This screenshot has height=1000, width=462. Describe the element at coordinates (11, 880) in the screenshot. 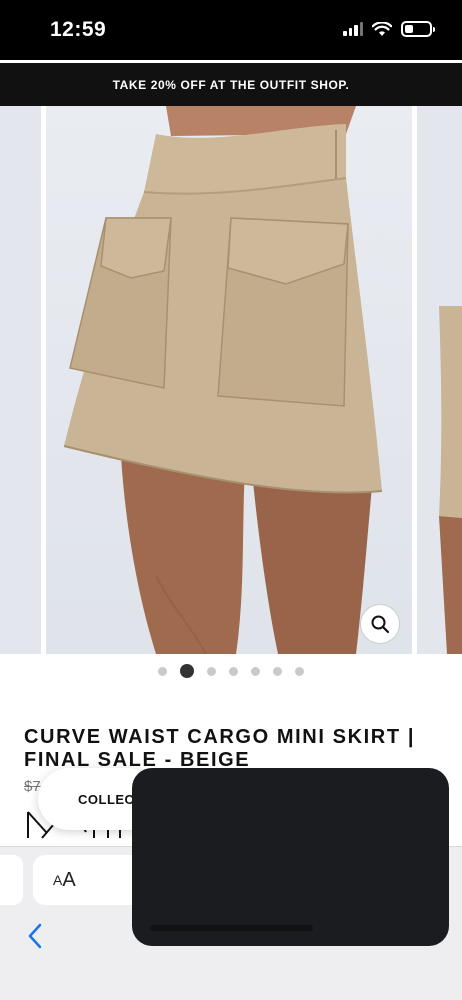

I see `toolbar-field-left` at that location.